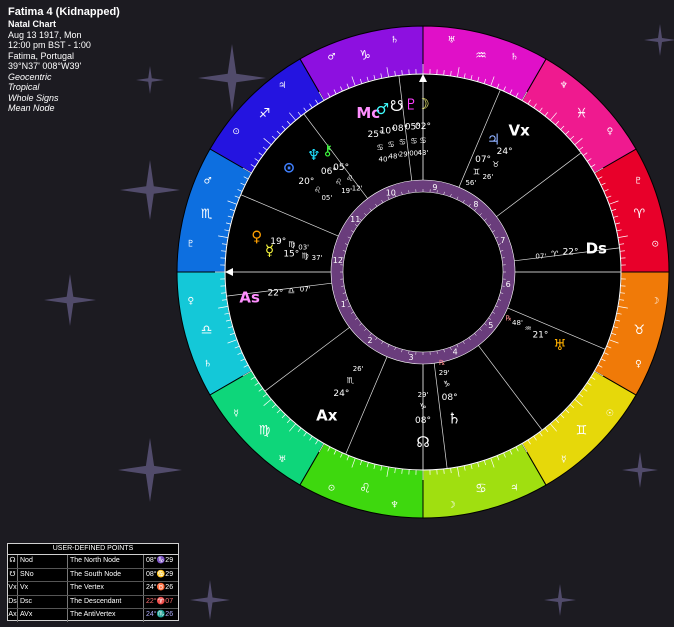 This screenshot has width=674, height=627. Describe the element at coordinates (514, 58) in the screenshot. I see `ruler-glyph: ♄` at that location.